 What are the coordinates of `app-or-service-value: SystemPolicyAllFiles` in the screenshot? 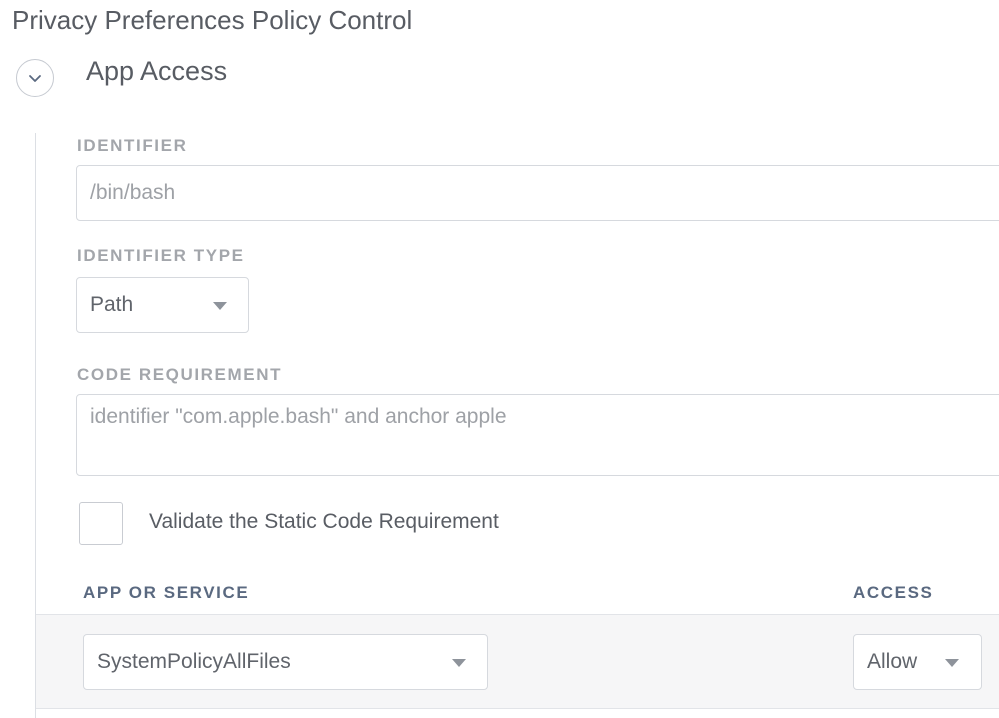 It's located at (194, 661).